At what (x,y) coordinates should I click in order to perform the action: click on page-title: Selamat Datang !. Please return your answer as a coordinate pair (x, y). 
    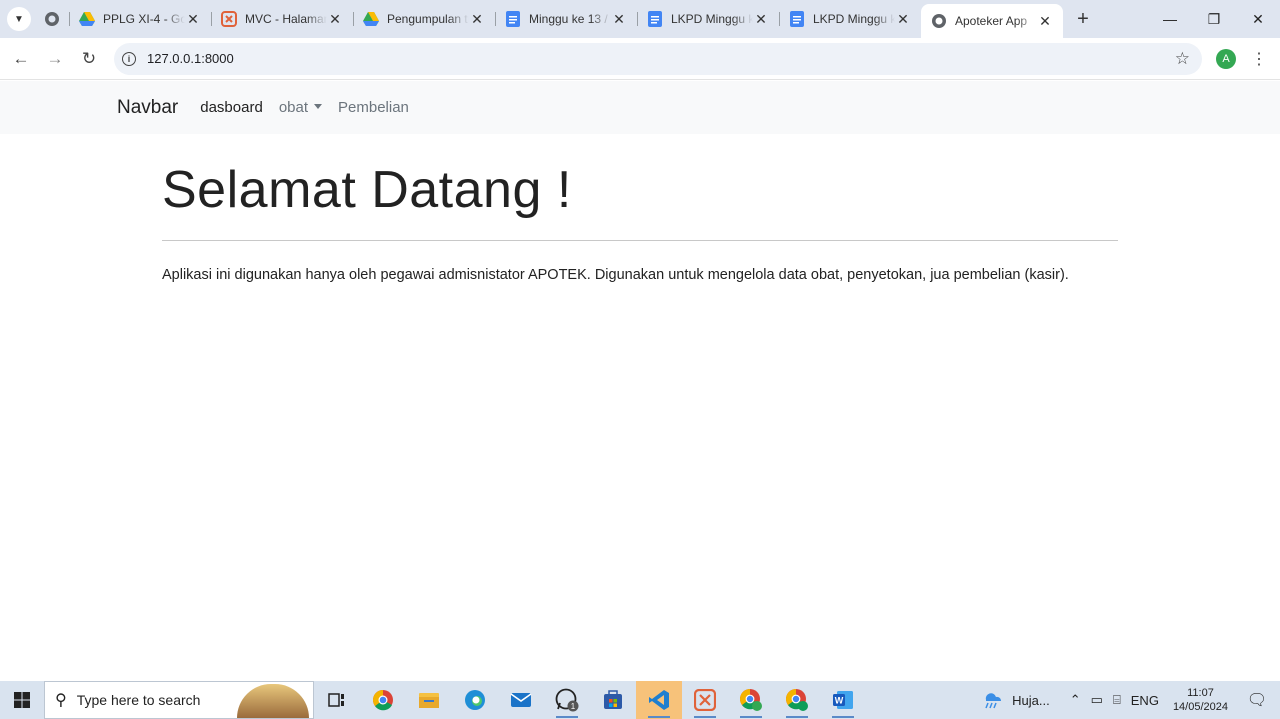
    Looking at the image, I should click on (367, 190).